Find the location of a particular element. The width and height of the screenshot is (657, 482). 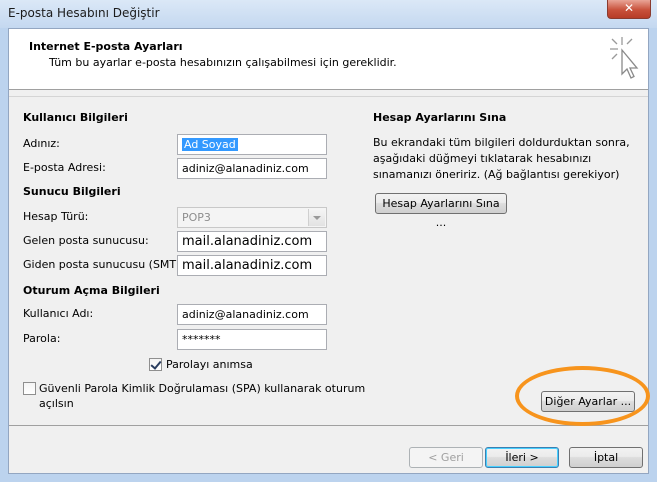

next-button: İleri > is located at coordinates (522, 457).